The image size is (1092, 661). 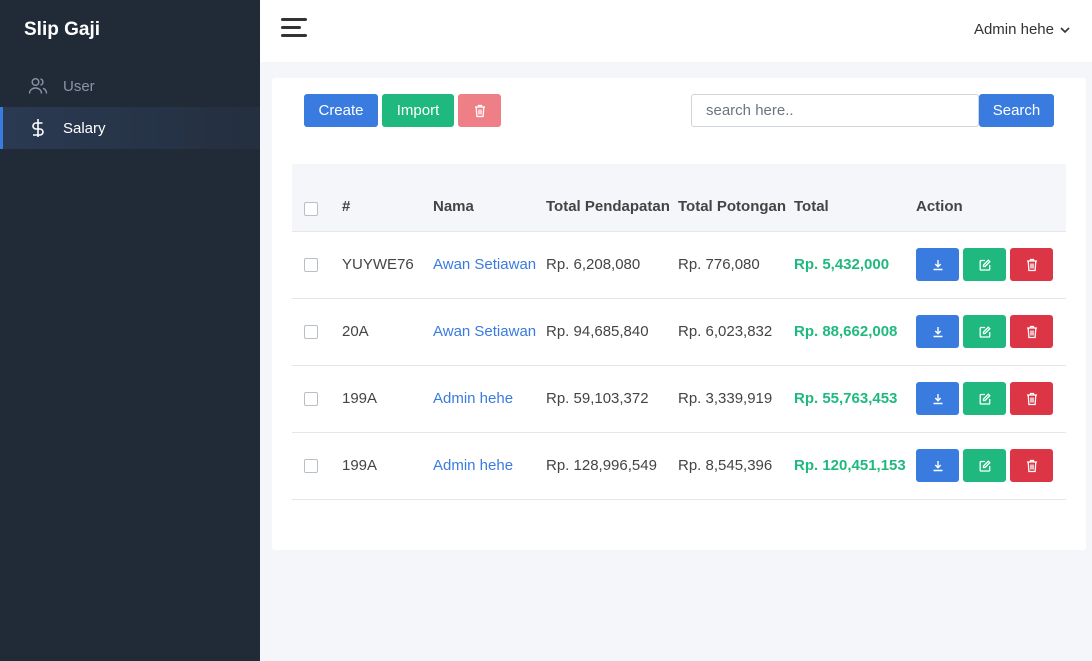 What do you see at coordinates (489, 198) in the screenshot?
I see `column-header-nama: Nama` at bounding box center [489, 198].